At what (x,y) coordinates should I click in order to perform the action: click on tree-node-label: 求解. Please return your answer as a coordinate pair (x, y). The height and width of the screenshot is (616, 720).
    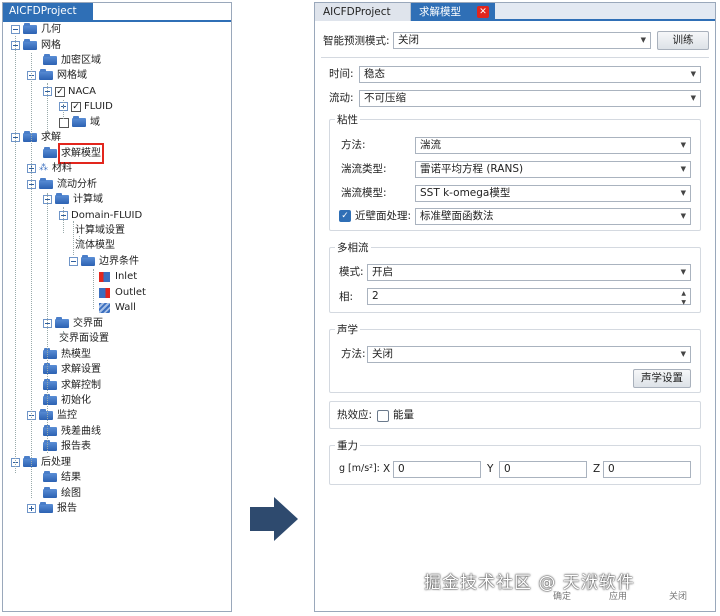
    Looking at the image, I should click on (51, 137).